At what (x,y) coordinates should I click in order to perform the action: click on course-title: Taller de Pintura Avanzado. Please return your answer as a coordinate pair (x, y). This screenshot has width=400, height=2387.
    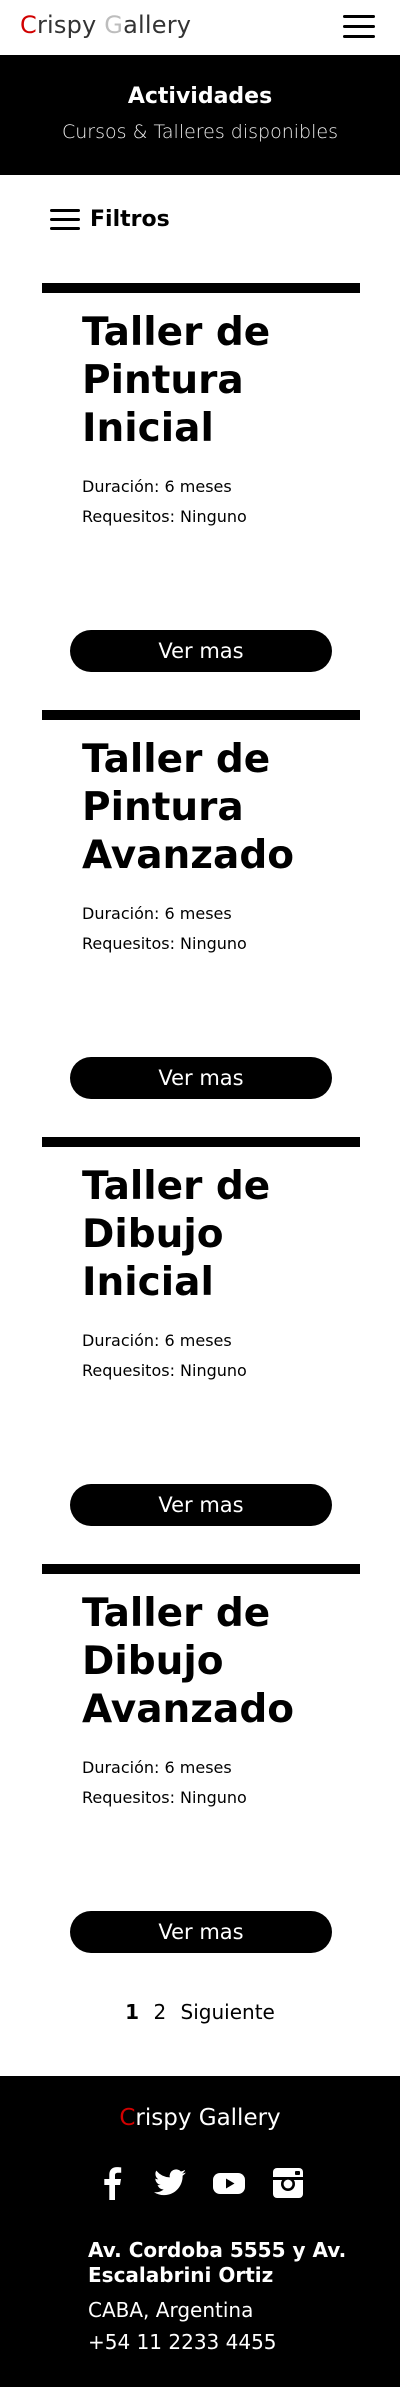
    Looking at the image, I should click on (188, 807).